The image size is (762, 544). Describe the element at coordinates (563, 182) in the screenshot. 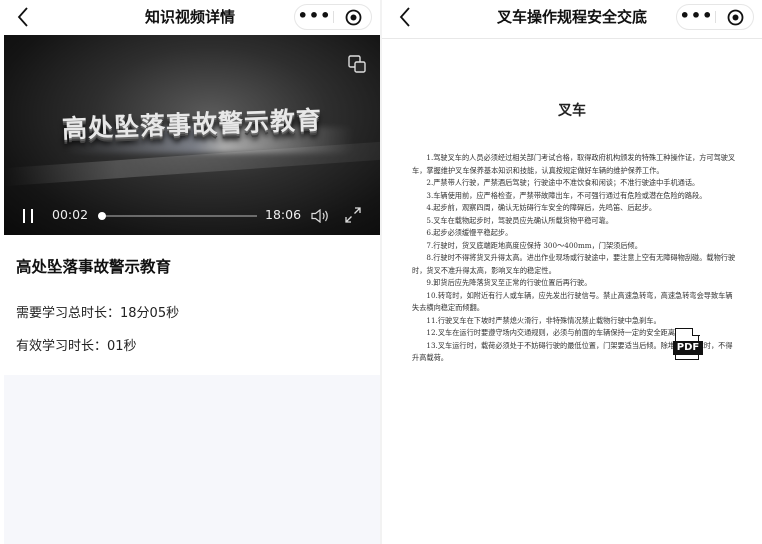

I see `document-paragraph: 2.严禁带人行驶，严禁酒后驾驶；行驶途中不准饮食和闲谈；不准行驶途中手机通话。` at that location.